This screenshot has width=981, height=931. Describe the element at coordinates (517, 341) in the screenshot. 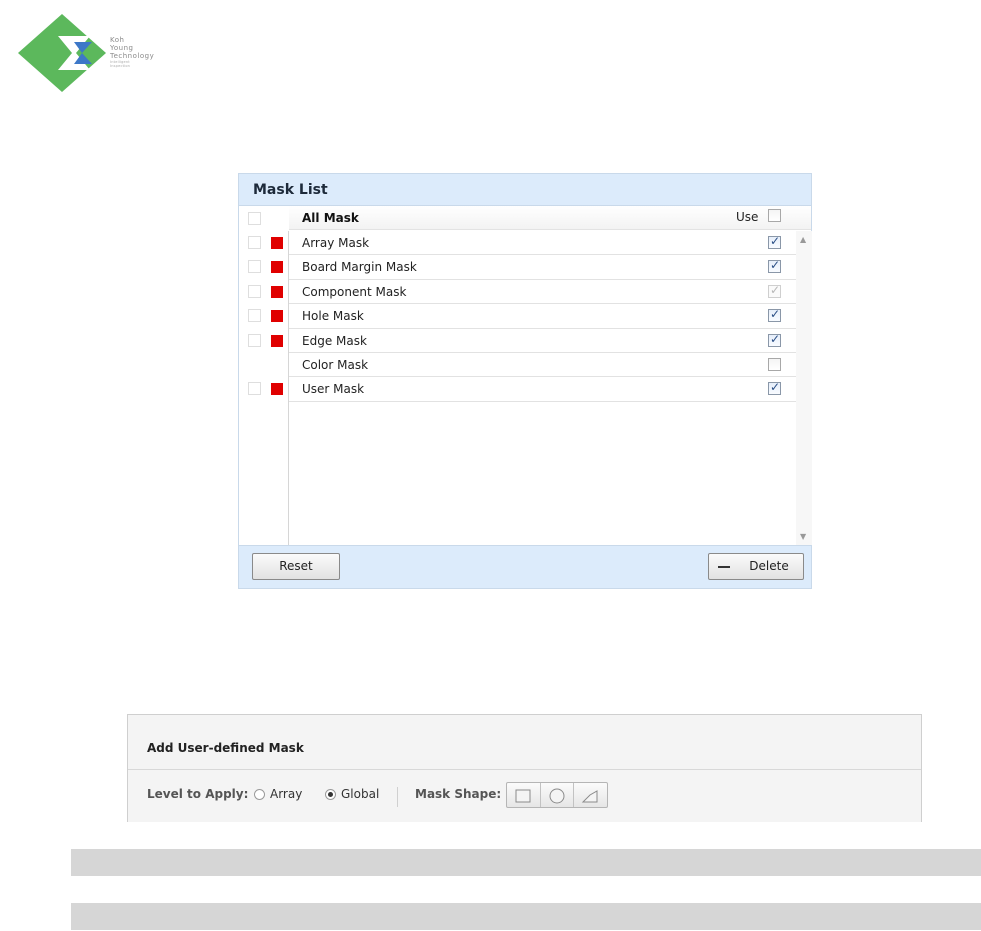

I see `mask-row: Edge Mask` at that location.